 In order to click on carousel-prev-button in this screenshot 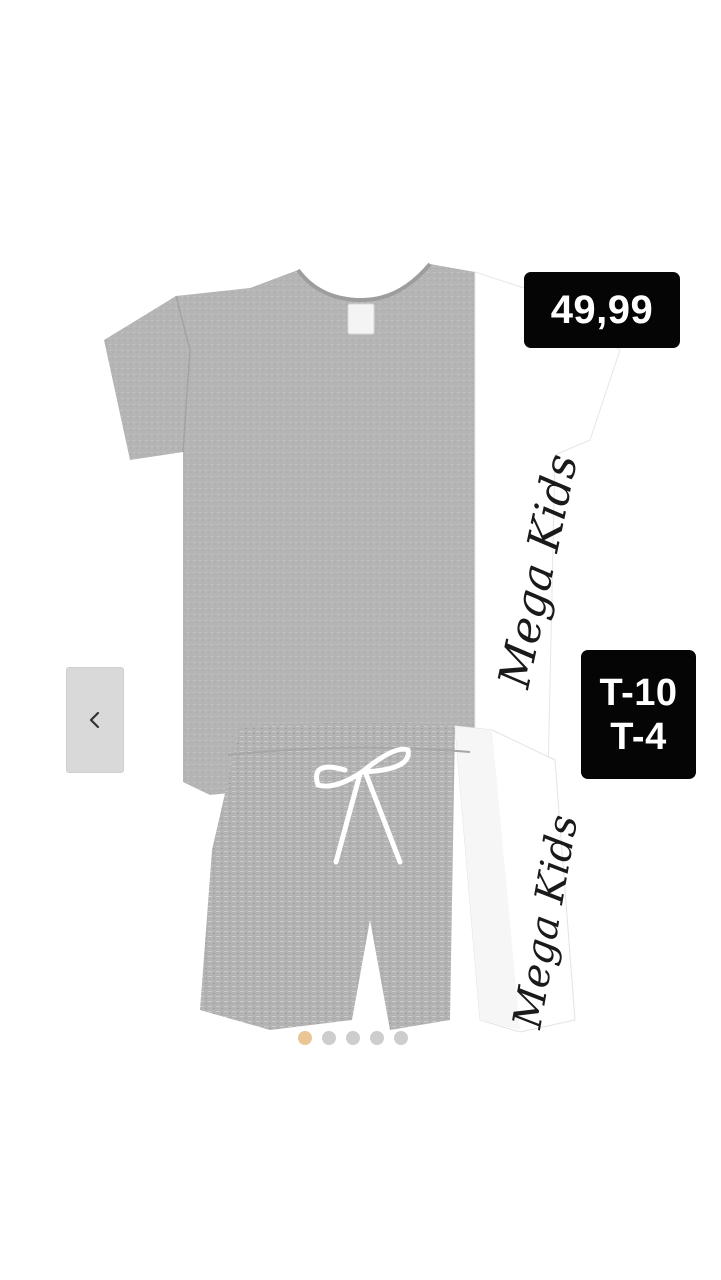, I will do `click(95, 720)`.